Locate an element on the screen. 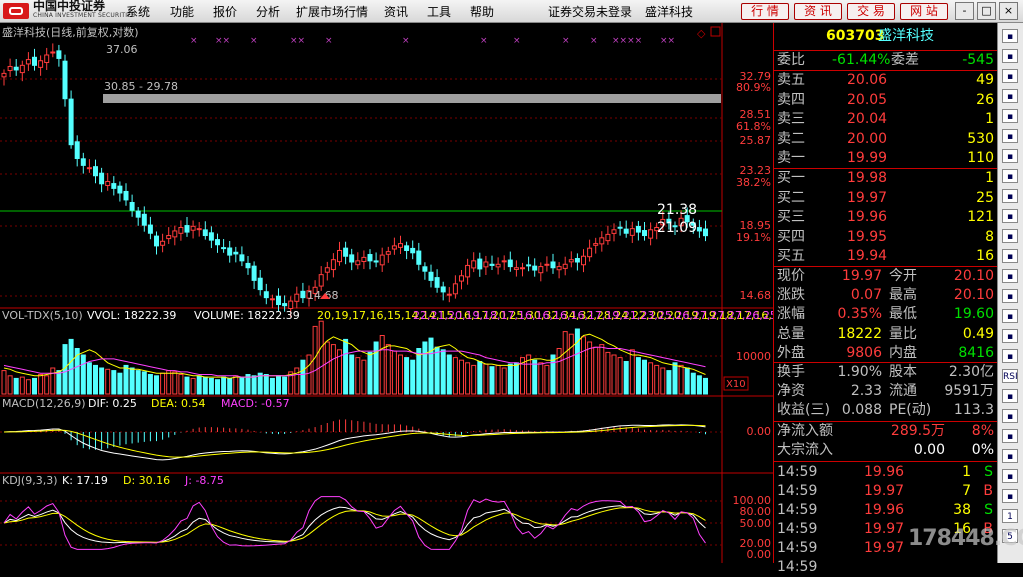 The image size is (1023, 577). ask-row: 卖三 20.04 1 is located at coordinates (885, 119).